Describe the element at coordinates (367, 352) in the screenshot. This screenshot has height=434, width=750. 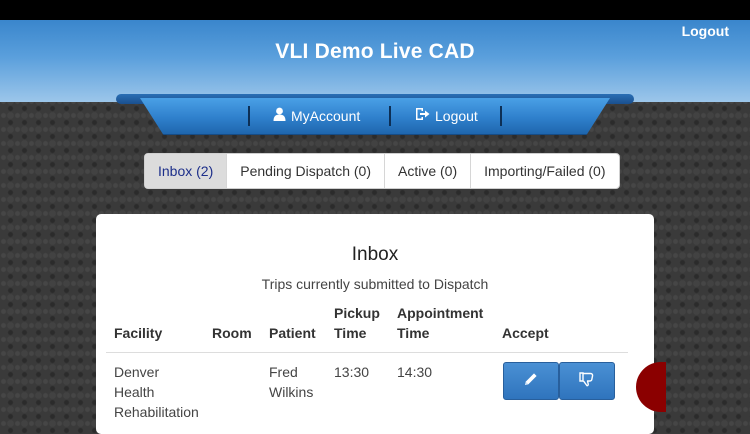
I see `table-divider` at that location.